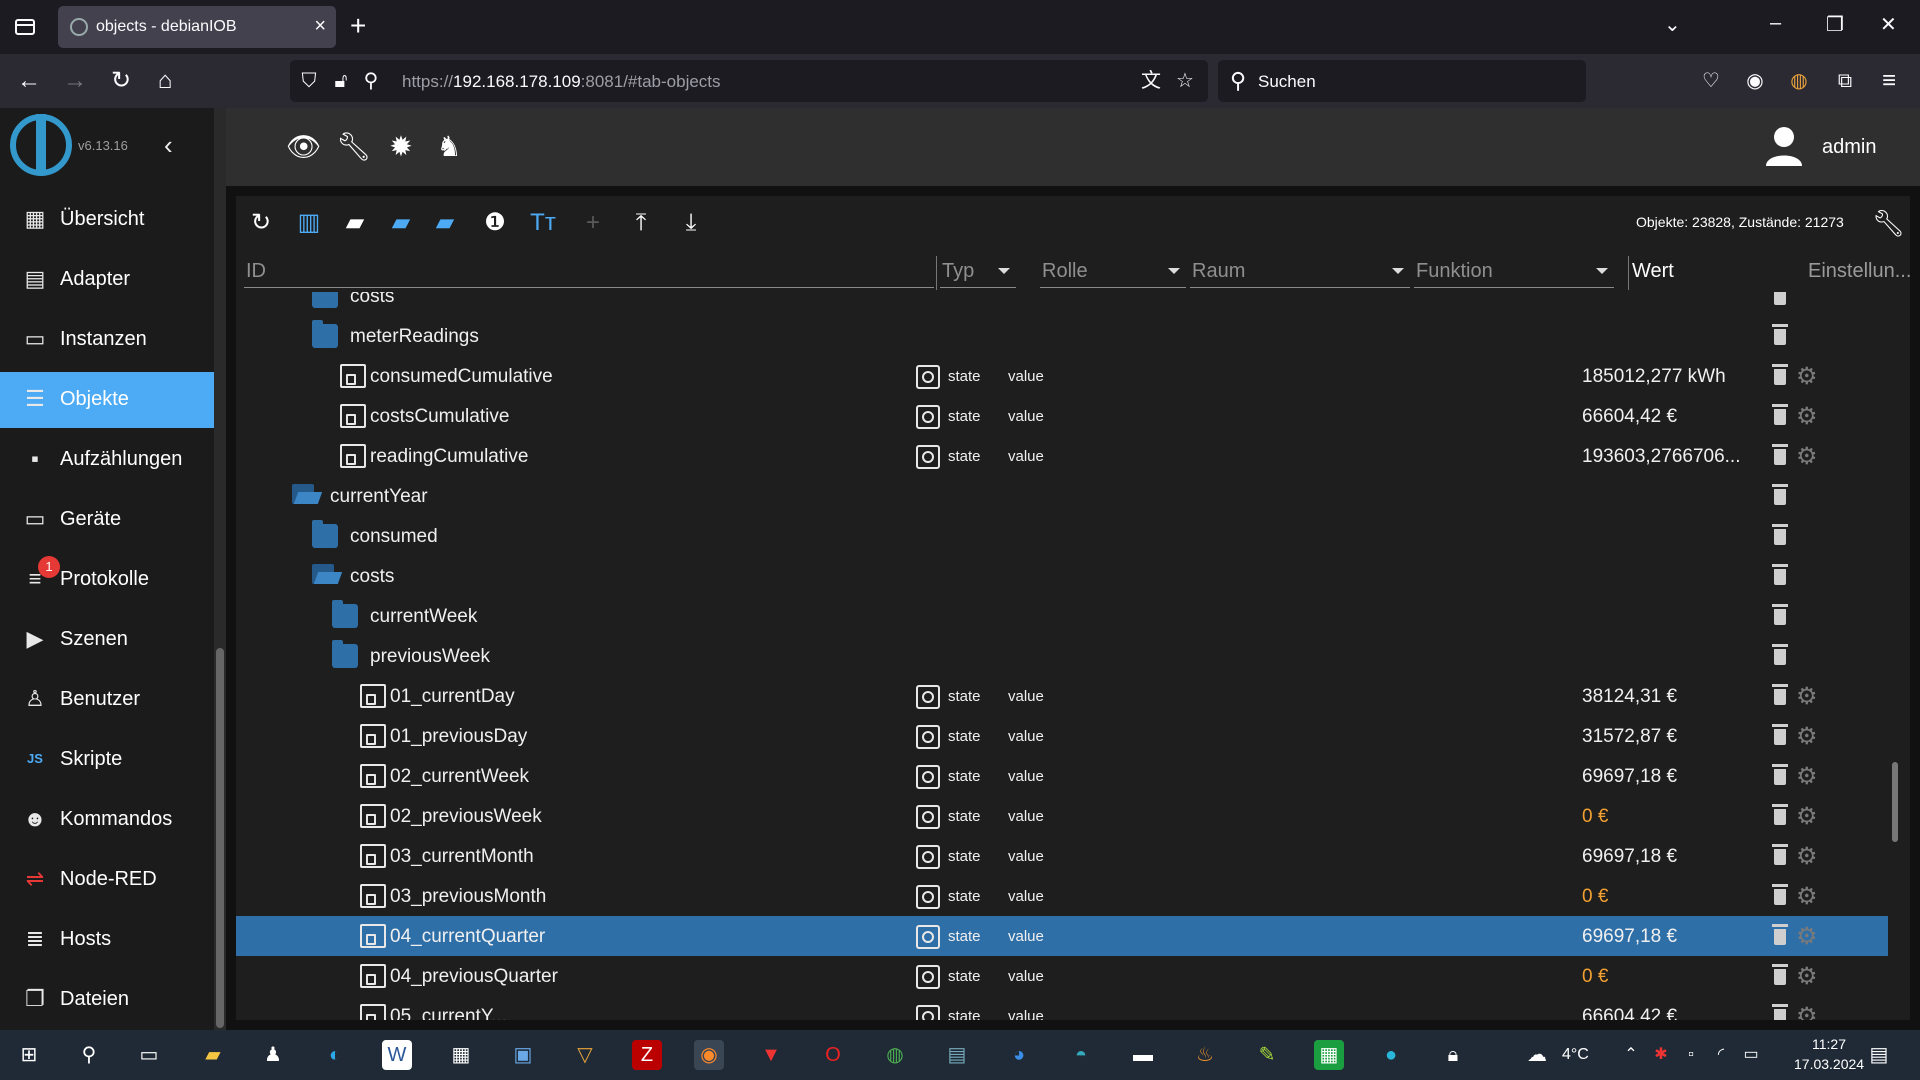  I want to click on menu-hamburger-icon: ≡, so click(1889, 81).